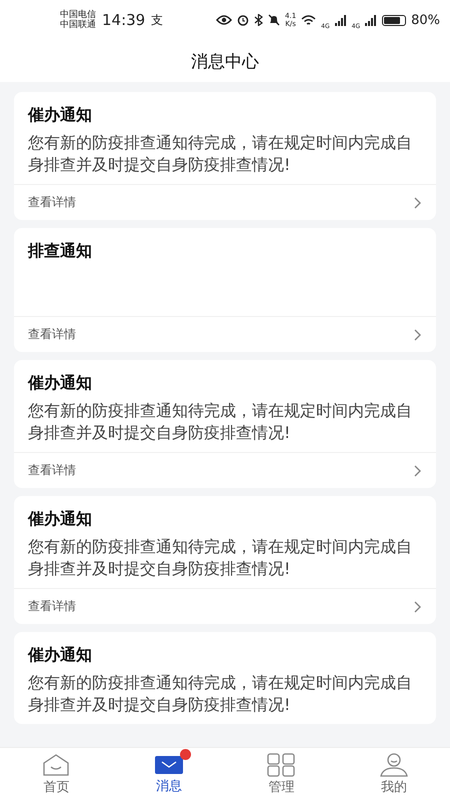 This screenshot has width=450, height=800. Describe the element at coordinates (425, 20) in the screenshot. I see `battery-percent: 80%` at that location.